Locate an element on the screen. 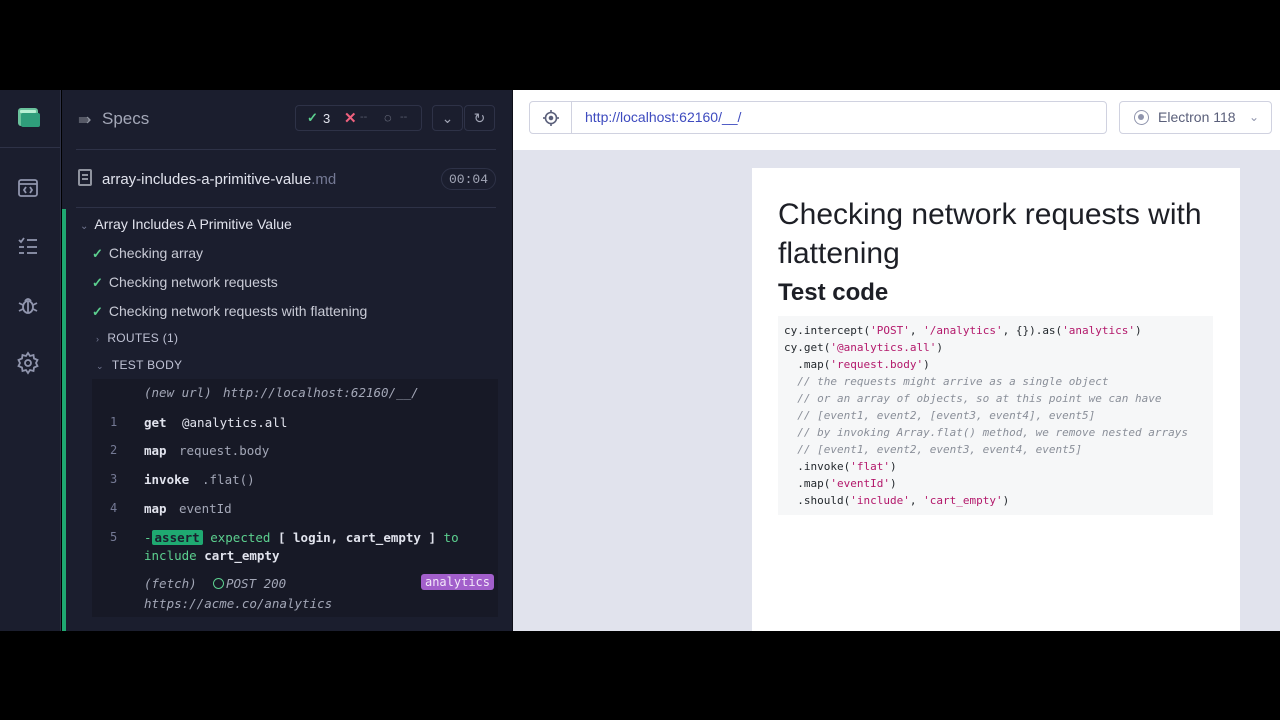  routes-toggle: › ROUTES (1) is located at coordinates (137, 338).